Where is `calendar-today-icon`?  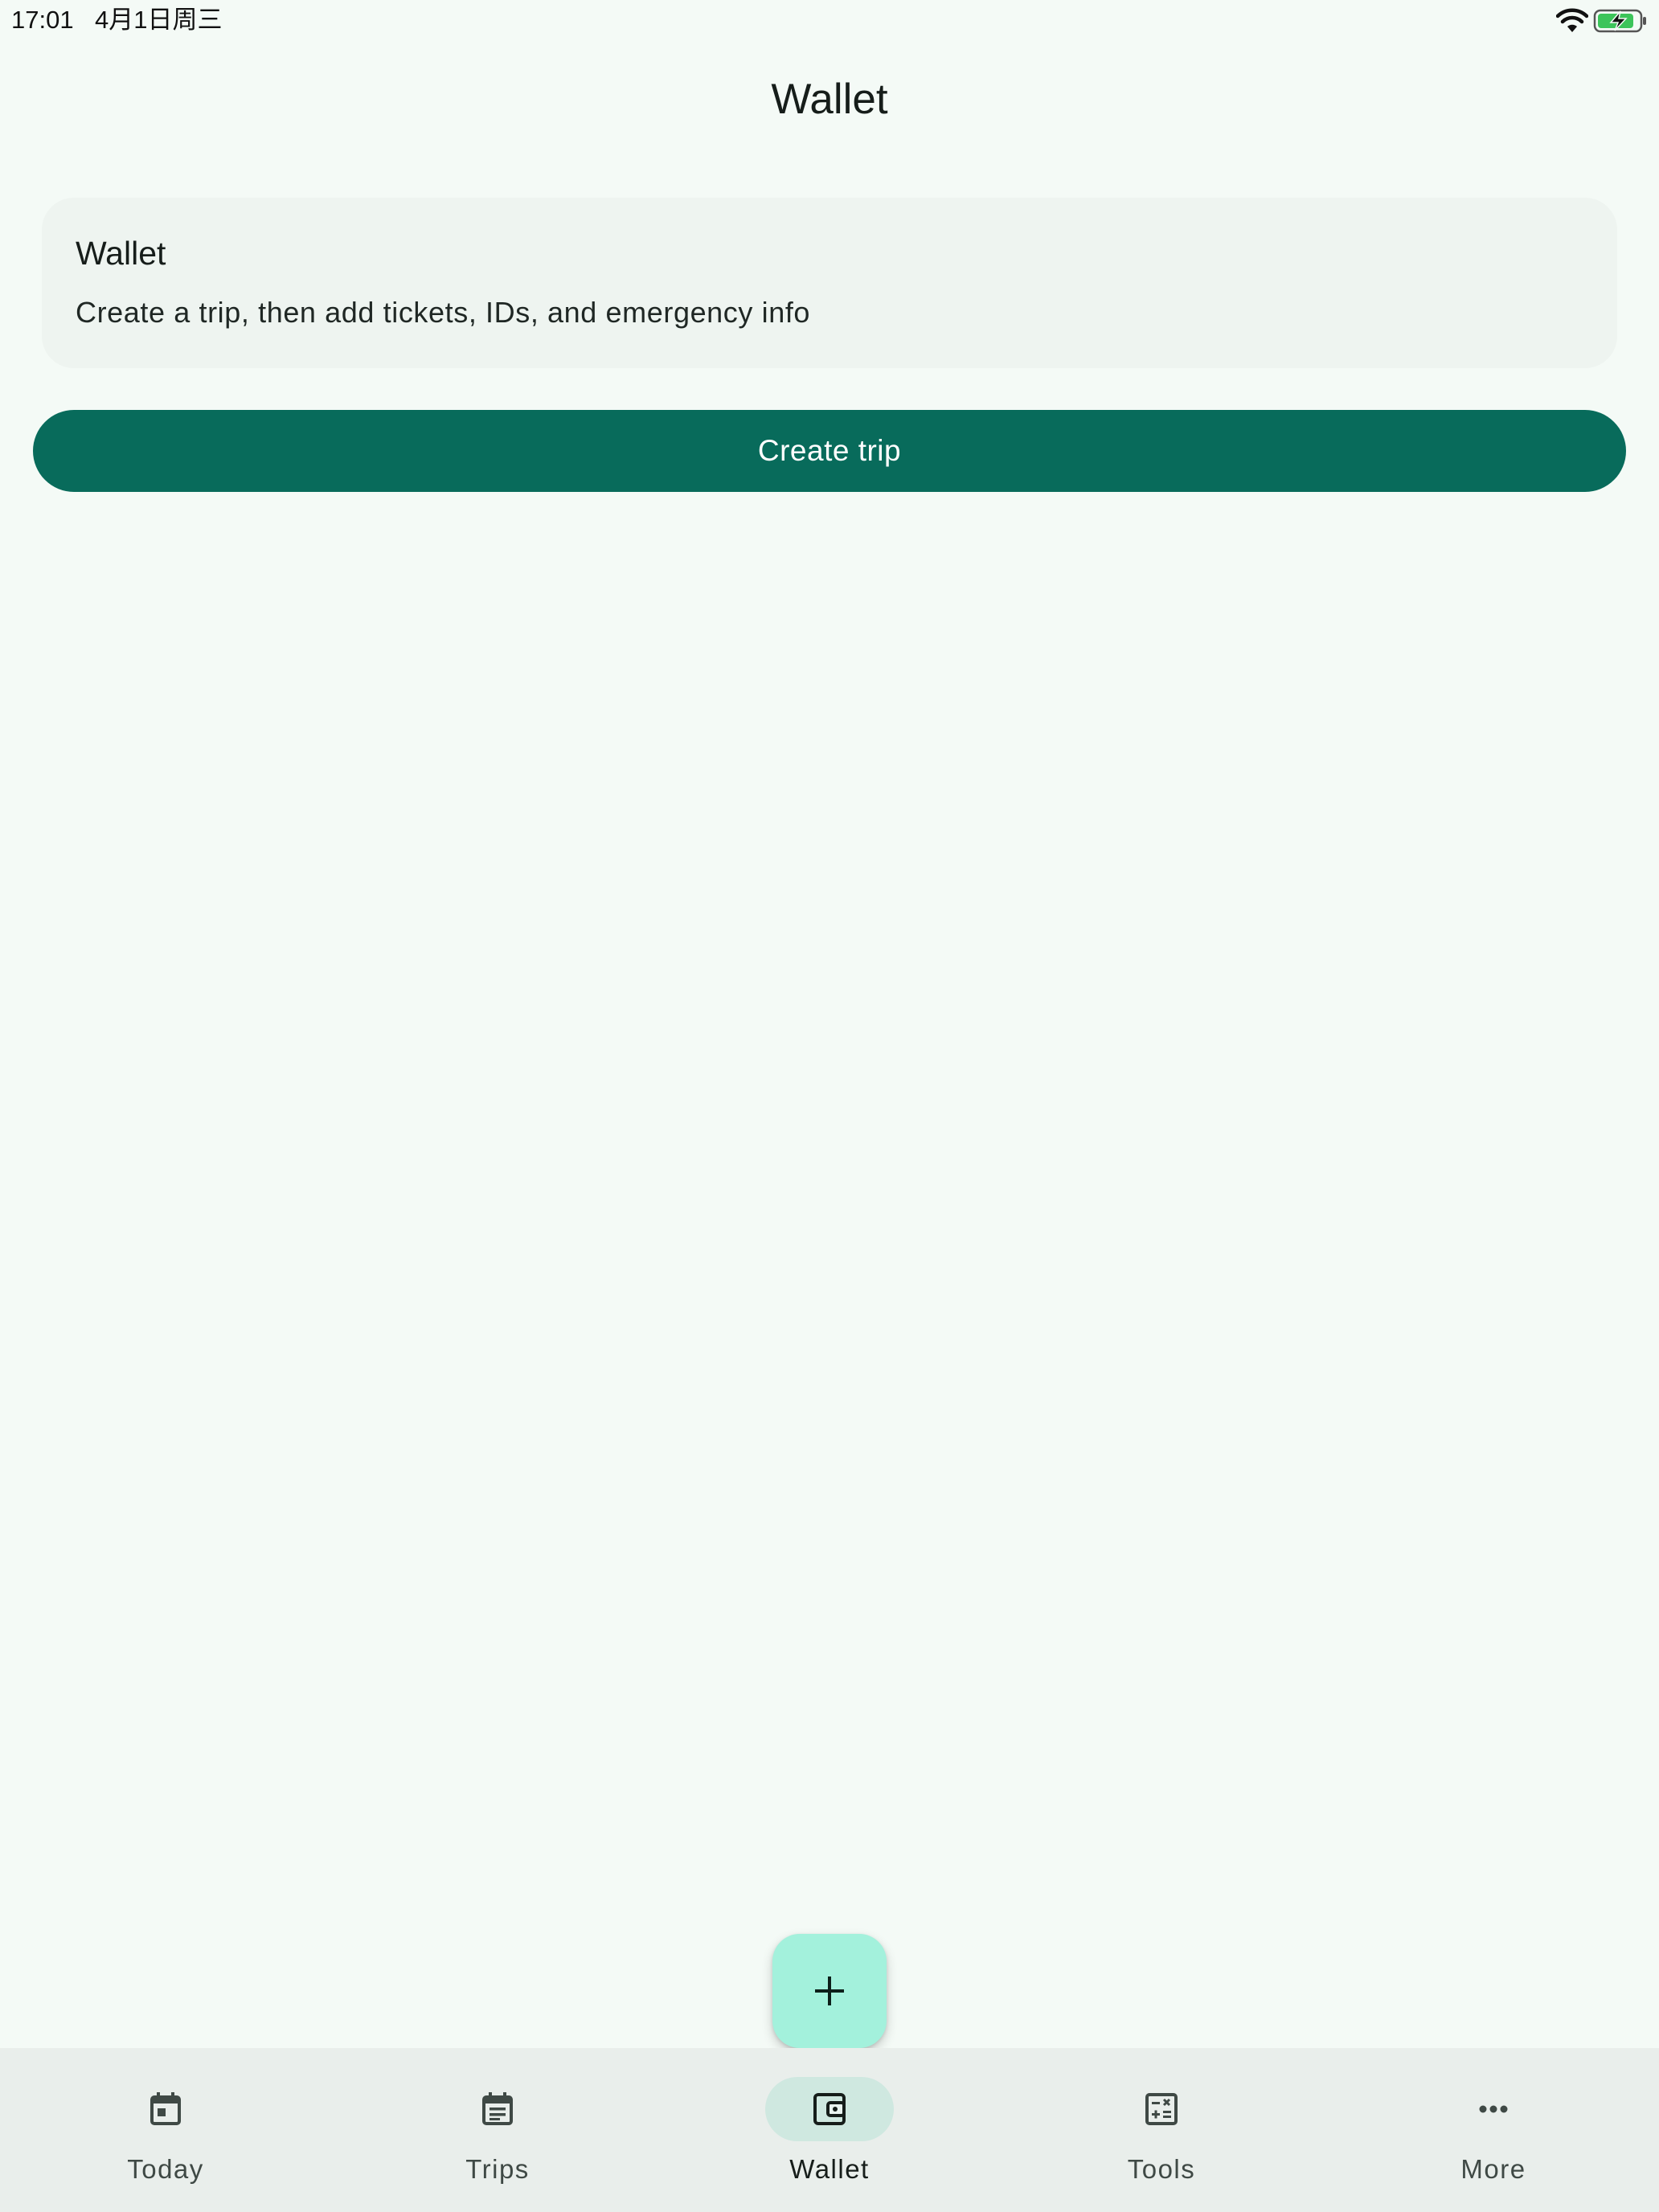
calendar-today-icon is located at coordinates (165, 2108).